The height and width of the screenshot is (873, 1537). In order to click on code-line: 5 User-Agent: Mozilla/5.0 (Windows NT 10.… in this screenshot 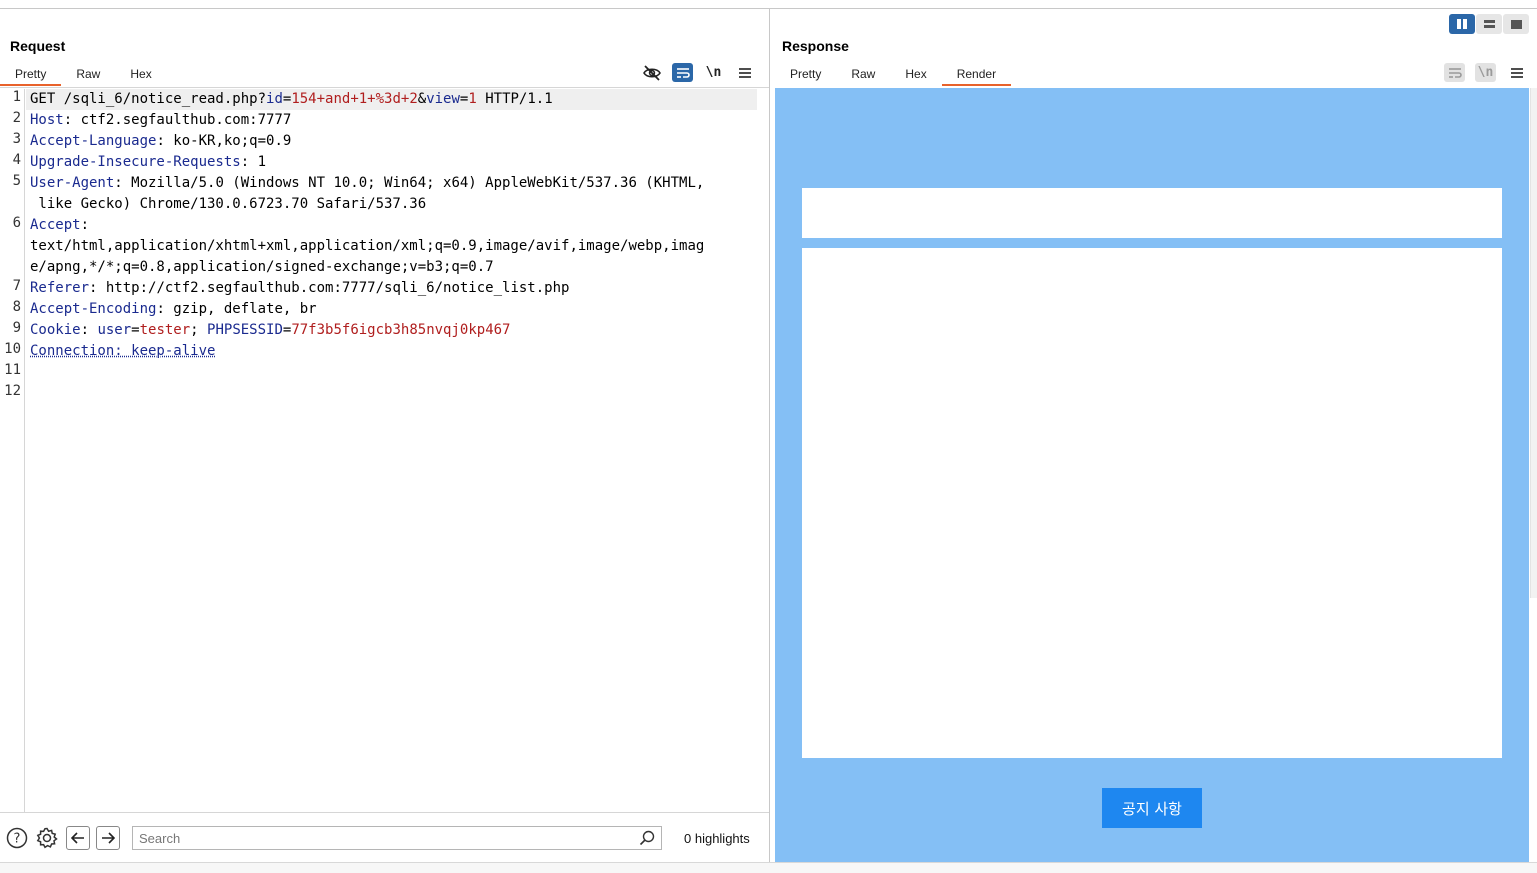, I will do `click(384, 183)`.